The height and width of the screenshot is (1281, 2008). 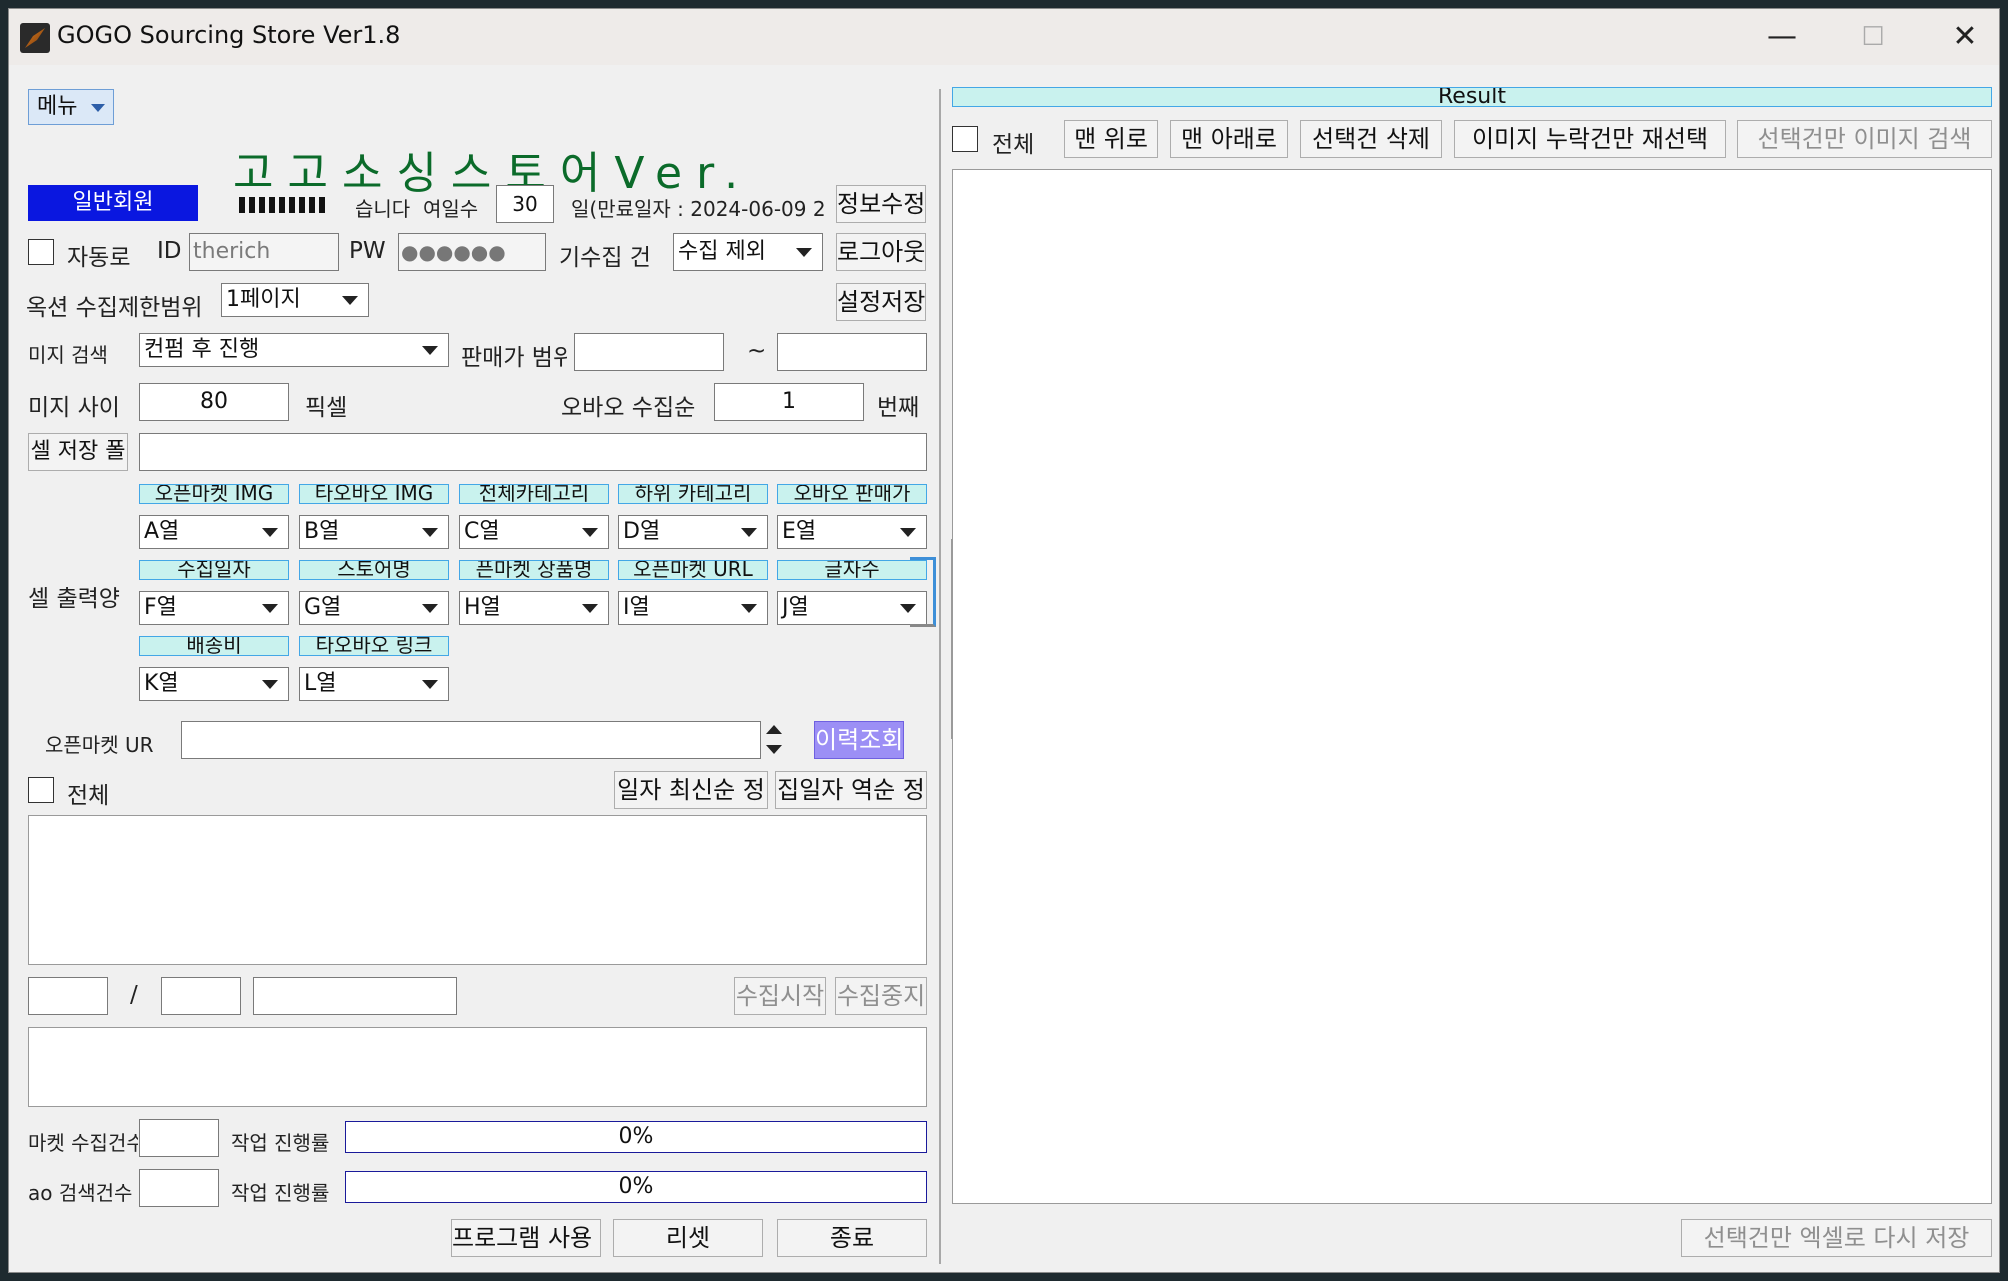 I want to click on image-search-label: 미지 검색, so click(x=68, y=355).